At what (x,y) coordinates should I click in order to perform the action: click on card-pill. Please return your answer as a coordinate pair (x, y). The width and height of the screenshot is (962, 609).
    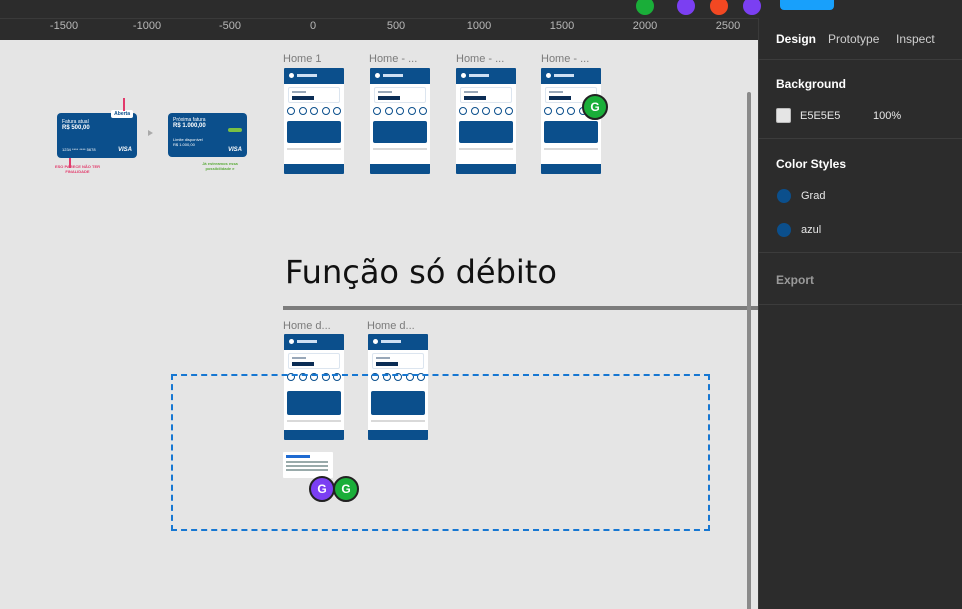
    Looking at the image, I should click on (235, 130).